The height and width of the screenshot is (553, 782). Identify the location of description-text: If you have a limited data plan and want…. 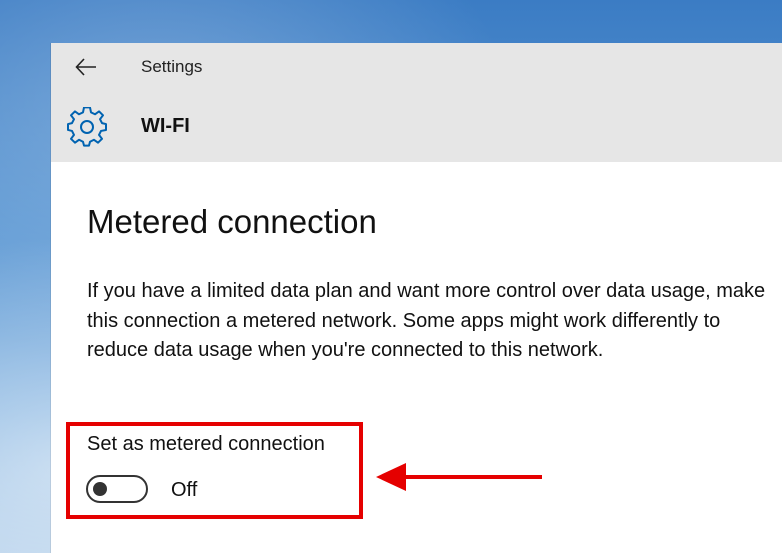
(426, 320).